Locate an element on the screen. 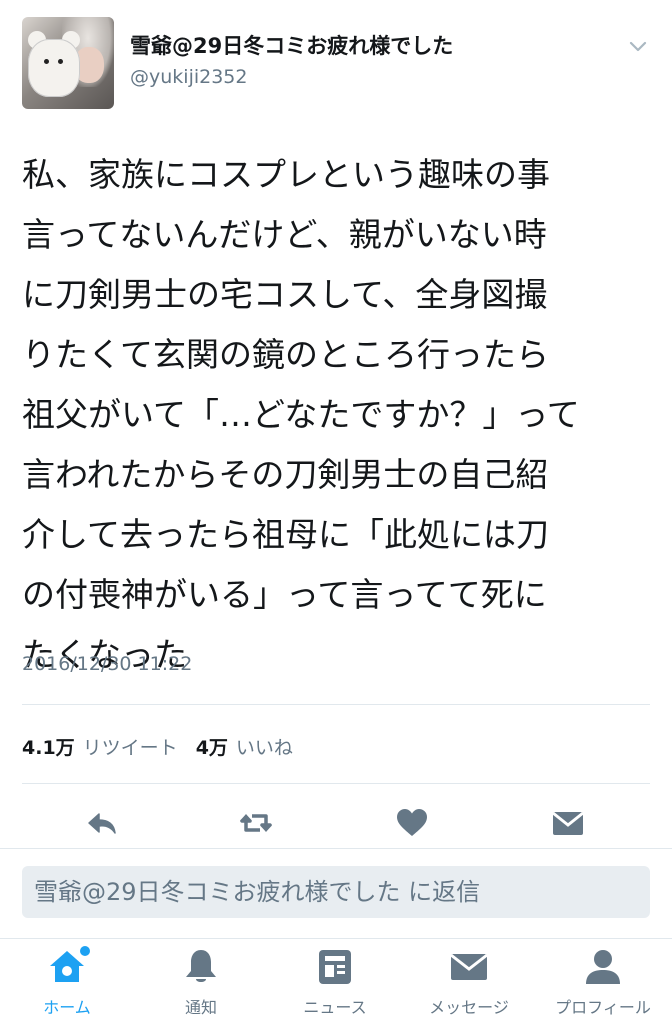 The height and width of the screenshot is (1024, 672). tweet-line: 言ってないんだけど、親がいない時 is located at coordinates (284, 234).